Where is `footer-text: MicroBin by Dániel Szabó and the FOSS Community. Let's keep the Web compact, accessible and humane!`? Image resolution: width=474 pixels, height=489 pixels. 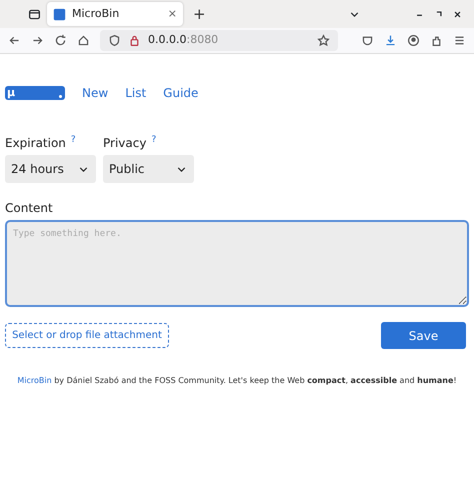 footer-text: MicroBin by Dániel Szabó and the FOSS Community. Let's keep the Web compact, accessible and humane! is located at coordinates (237, 381).